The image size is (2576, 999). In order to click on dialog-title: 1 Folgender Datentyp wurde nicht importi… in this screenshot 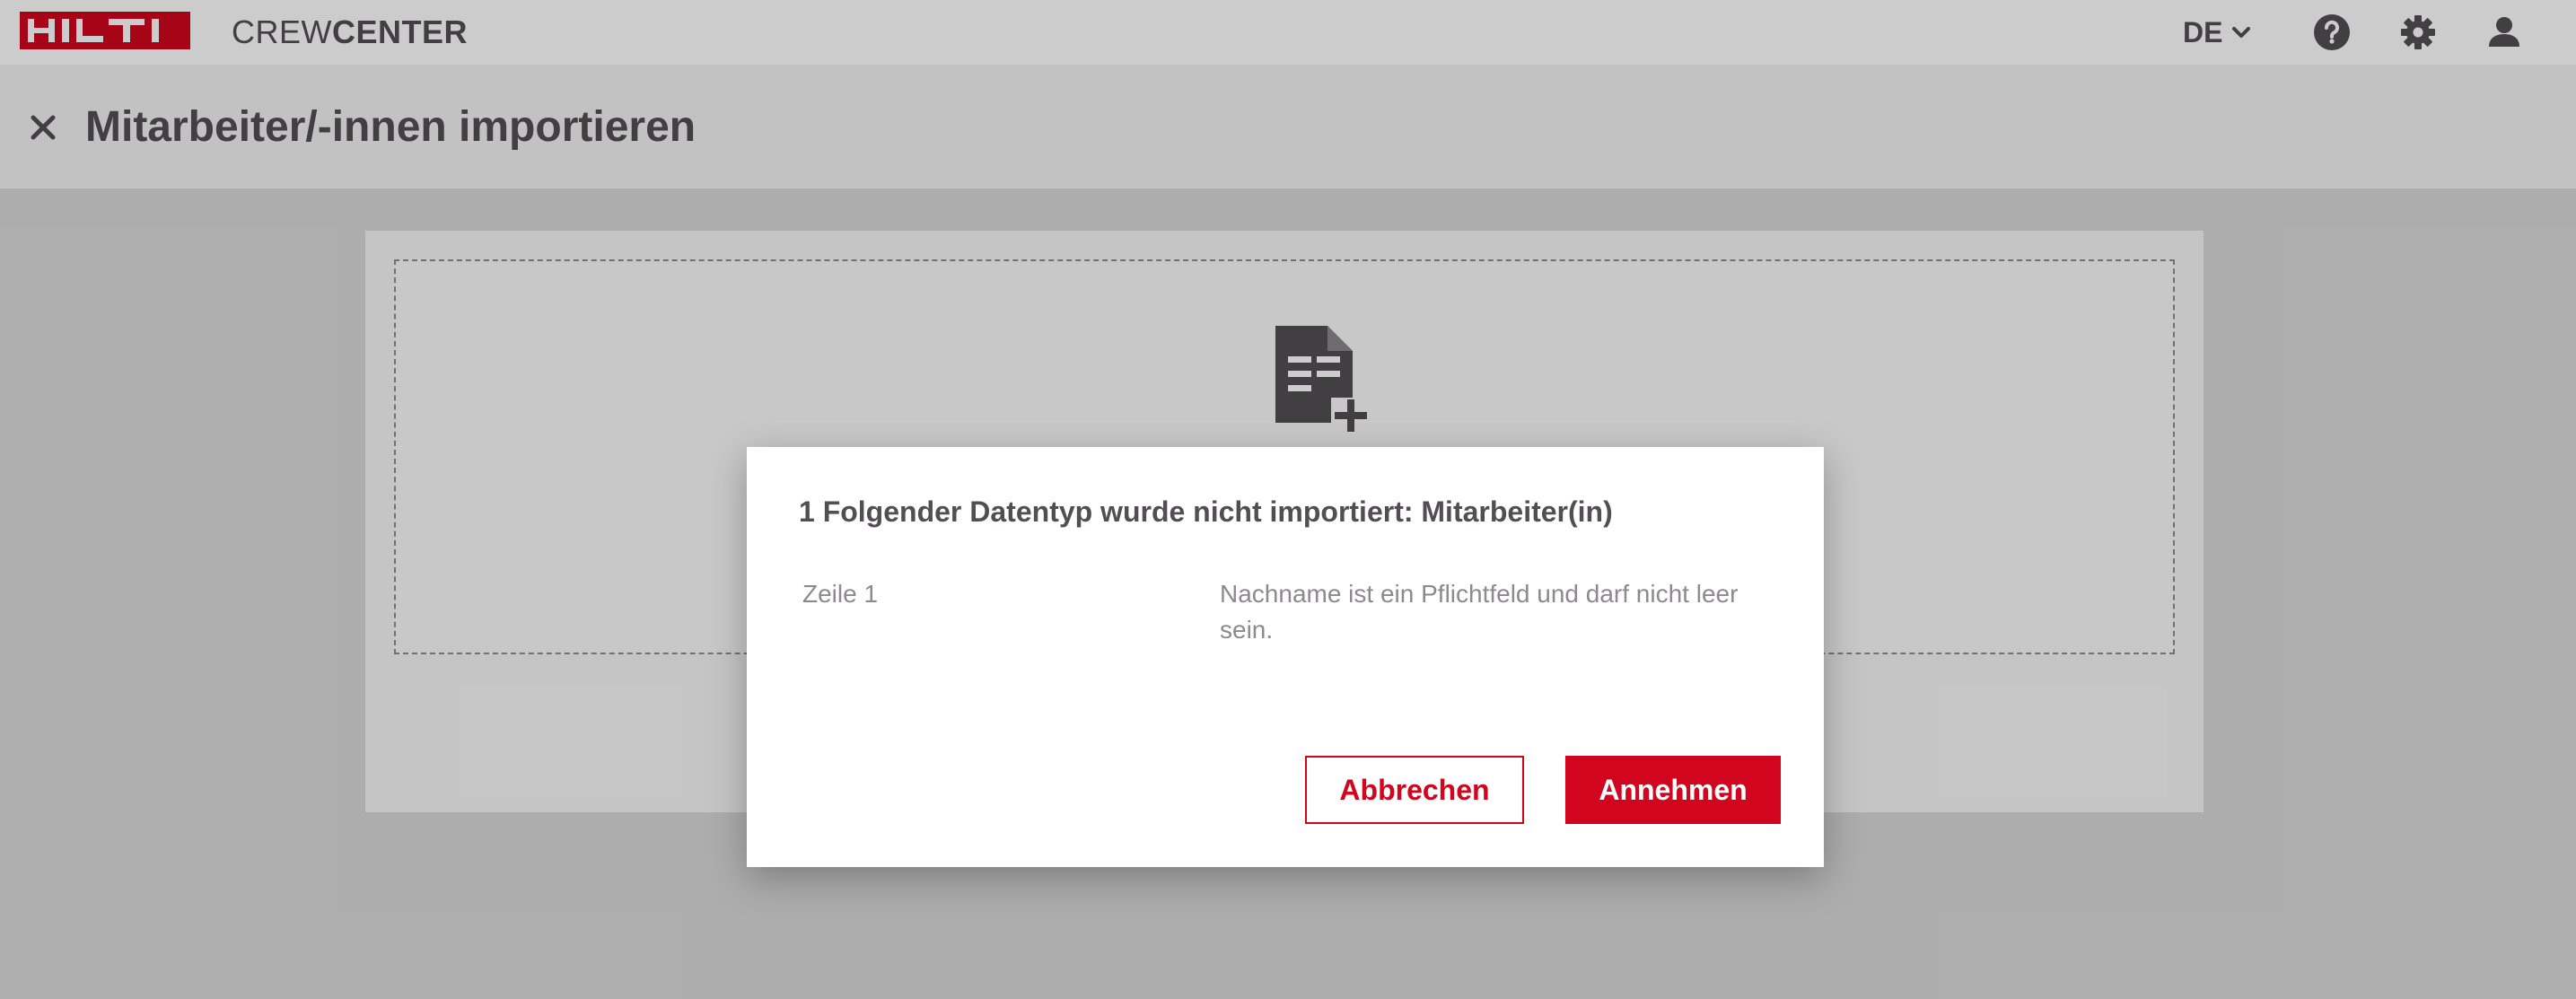, I will do `click(1206, 512)`.